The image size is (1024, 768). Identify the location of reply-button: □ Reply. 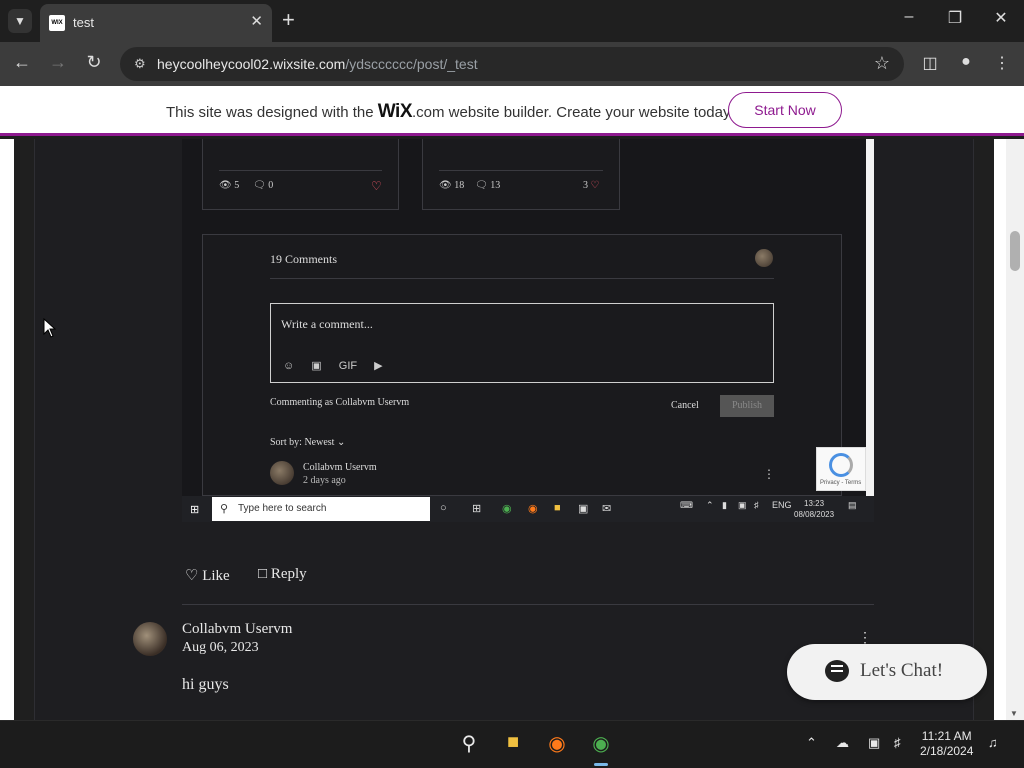
(282, 574).